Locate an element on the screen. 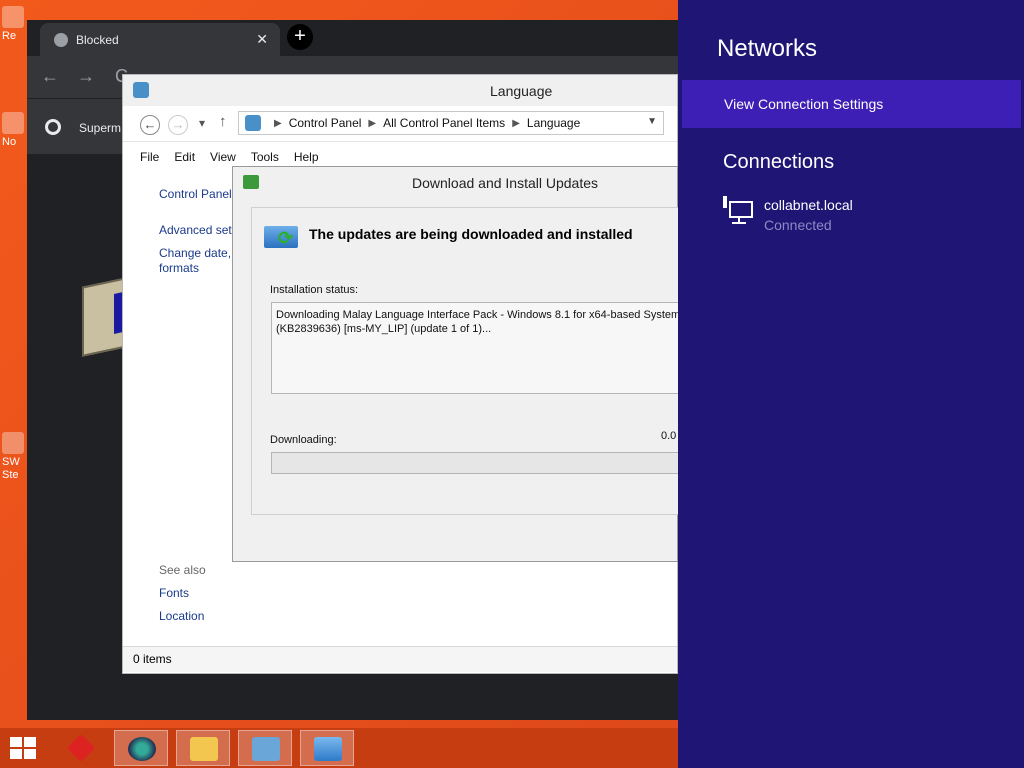 This screenshot has width=1024, height=768. desktop-icon-recycle-bin: Re is located at coordinates (16, 24).